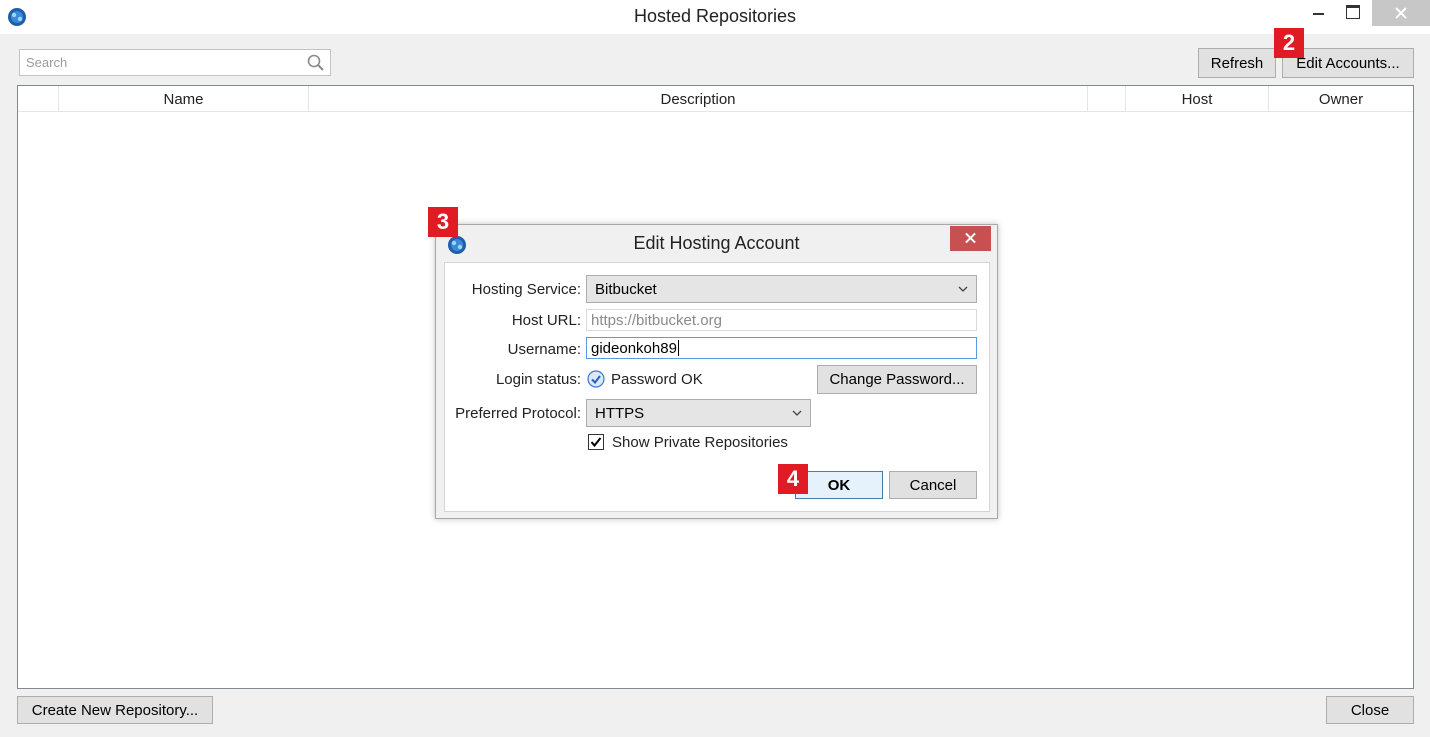 The width and height of the screenshot is (1430, 737). I want to click on column-header-type, so click(1107, 99).